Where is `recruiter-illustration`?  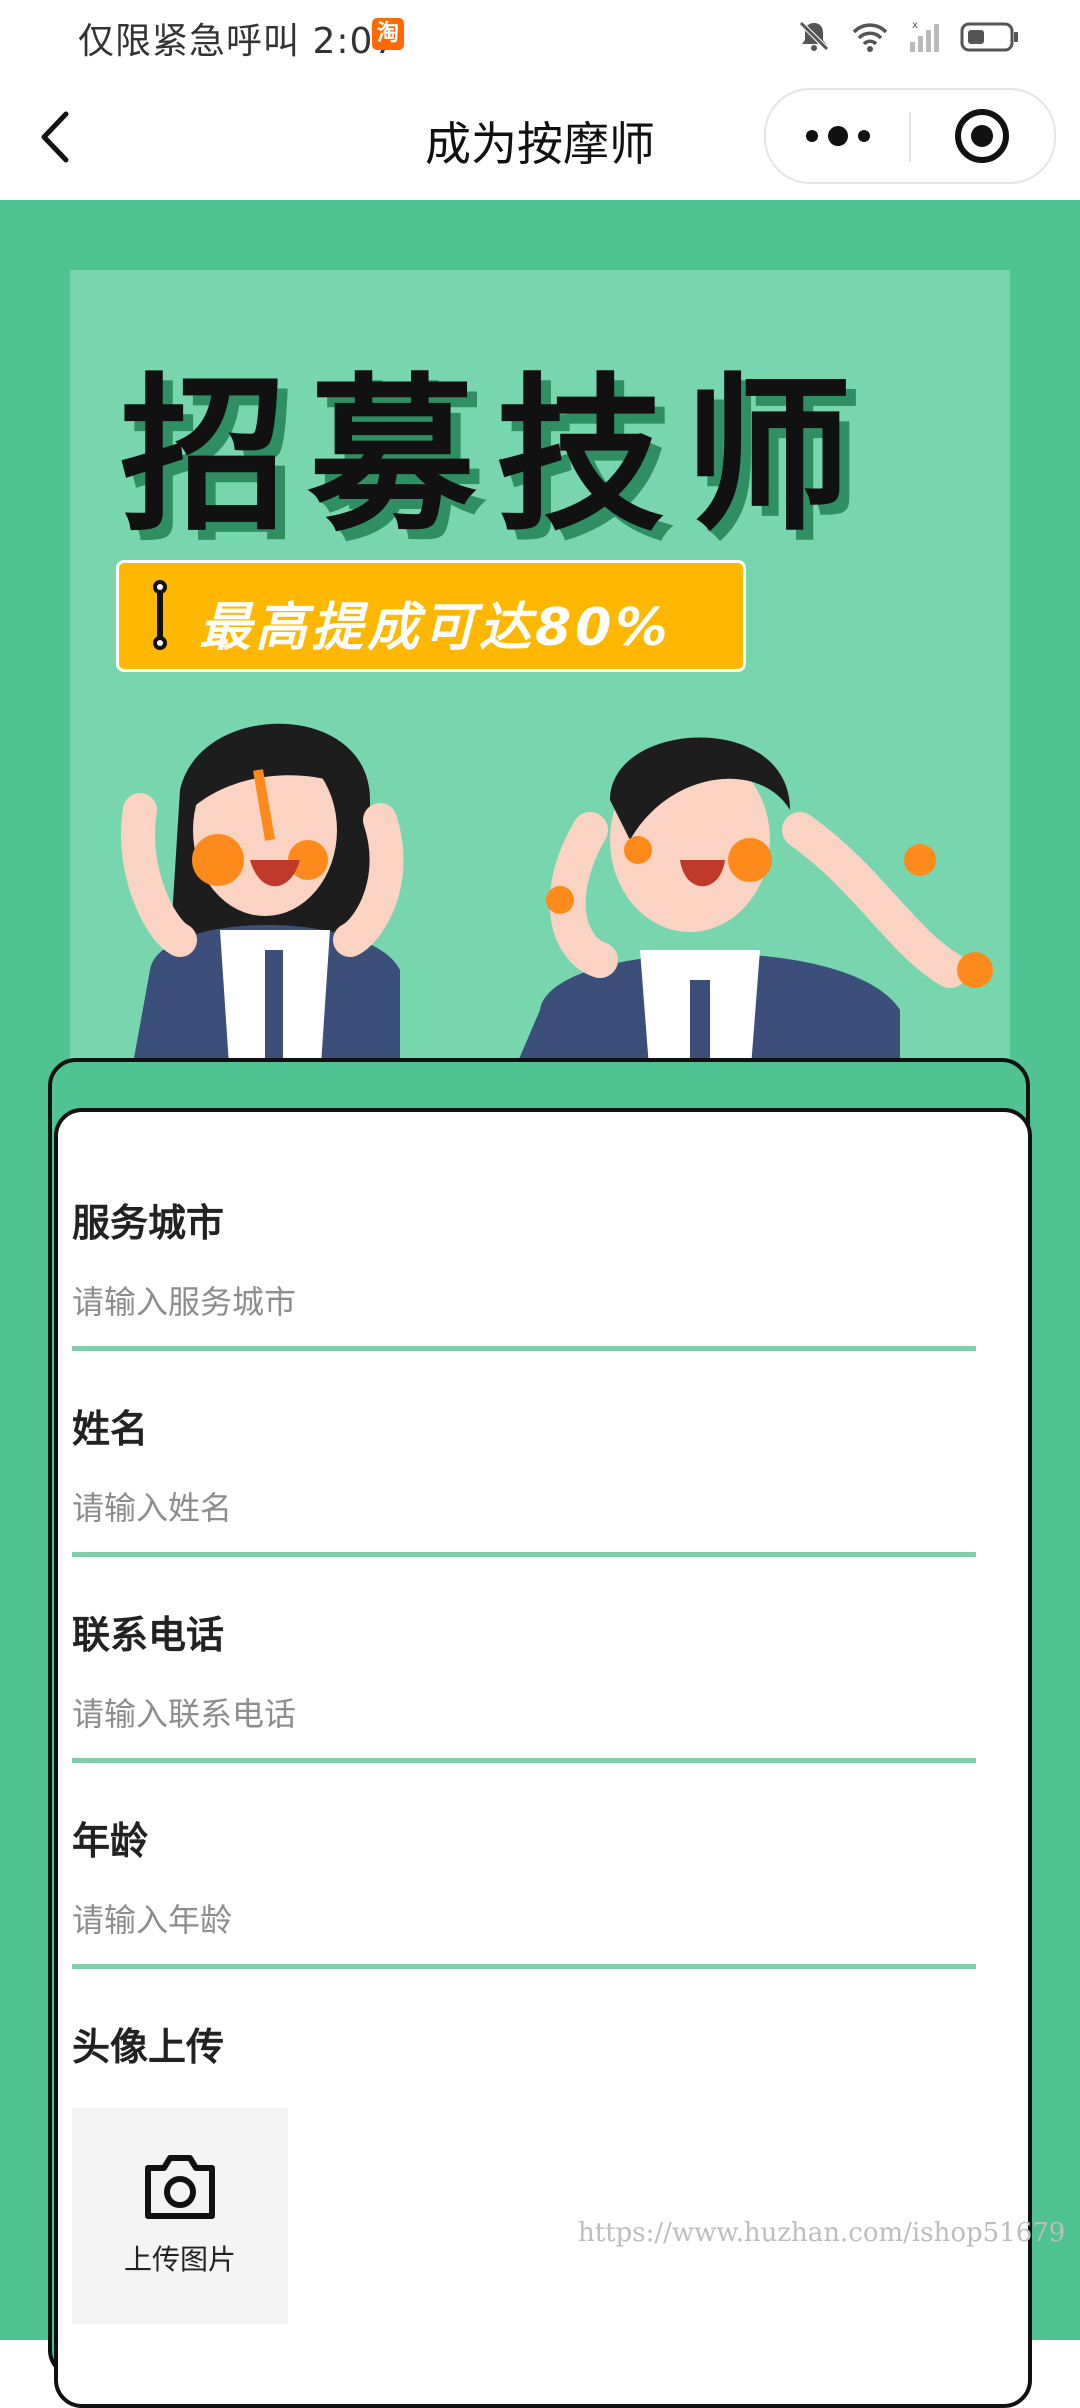 recruiter-illustration is located at coordinates (557, 896).